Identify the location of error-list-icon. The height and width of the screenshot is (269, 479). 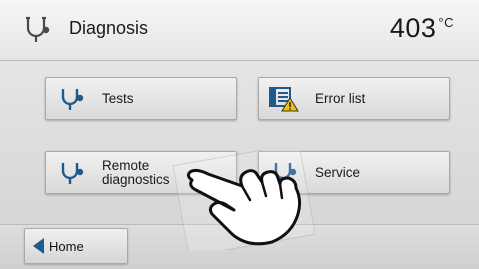
(284, 99).